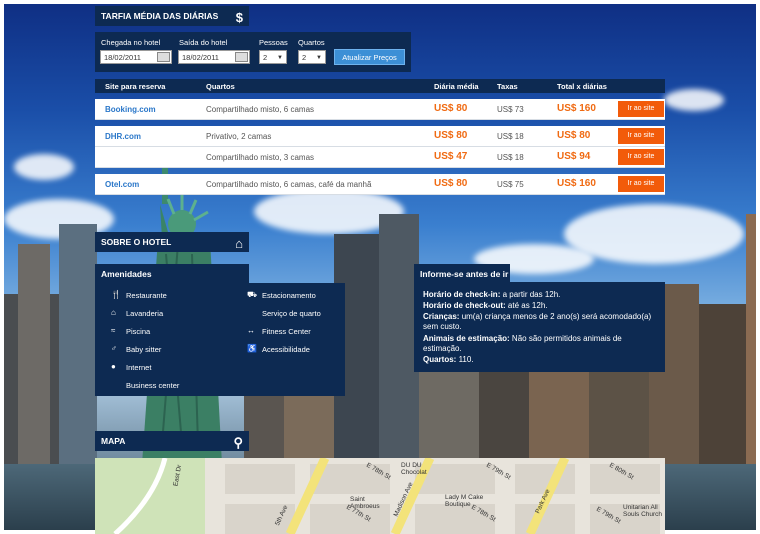 This screenshot has width=760, height=534. What do you see at coordinates (280, 58) in the screenshot?
I see `chevron-down-icon: ▼` at bounding box center [280, 58].